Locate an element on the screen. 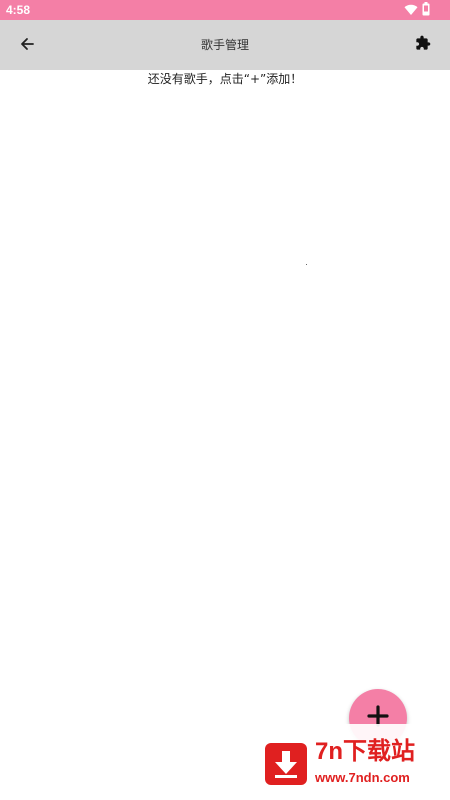  status-icons is located at coordinates (417, 10).